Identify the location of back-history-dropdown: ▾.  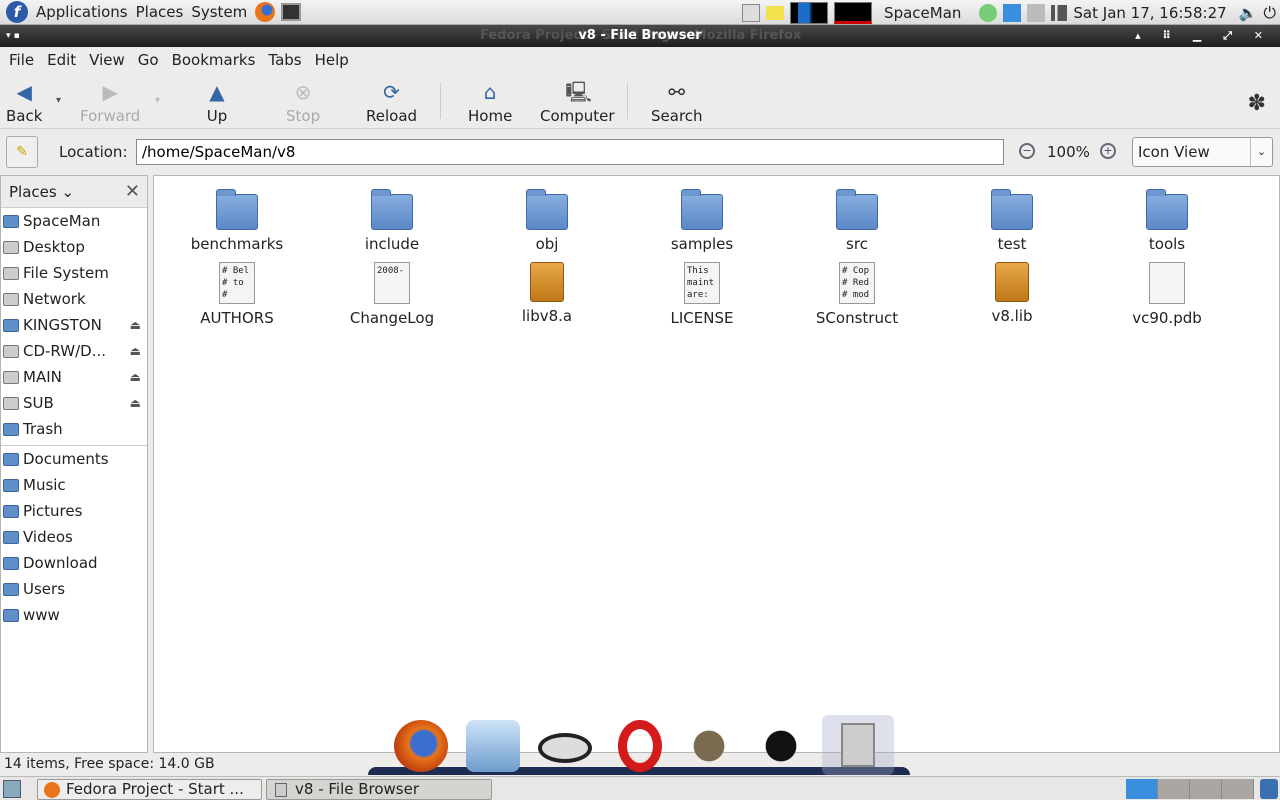
(58, 100).